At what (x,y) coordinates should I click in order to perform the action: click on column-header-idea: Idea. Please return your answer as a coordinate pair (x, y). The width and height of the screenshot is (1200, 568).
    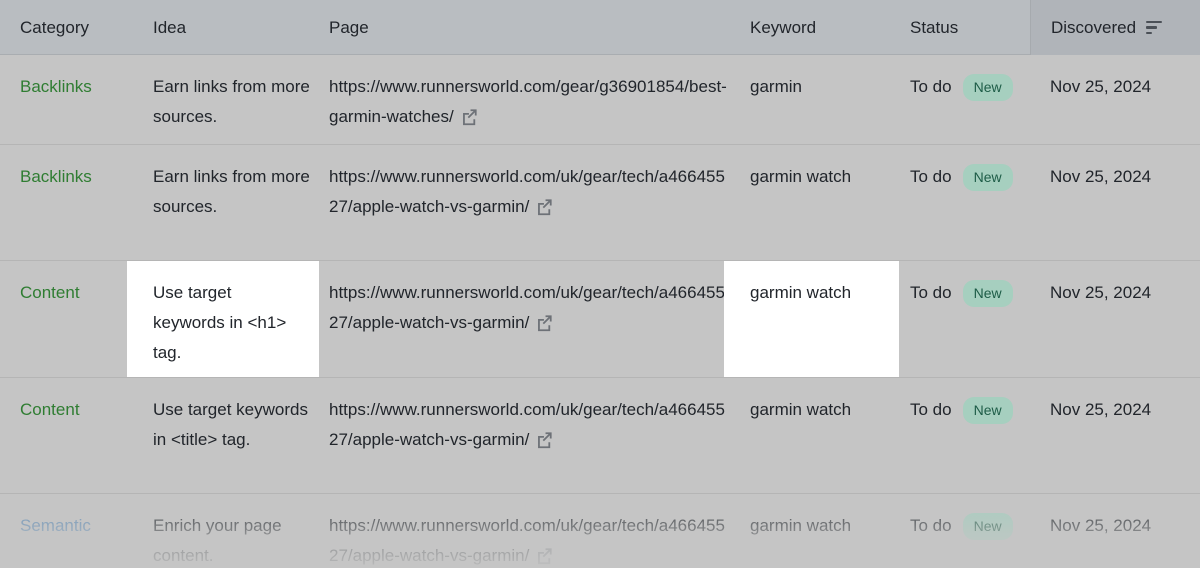
    Looking at the image, I should click on (169, 27).